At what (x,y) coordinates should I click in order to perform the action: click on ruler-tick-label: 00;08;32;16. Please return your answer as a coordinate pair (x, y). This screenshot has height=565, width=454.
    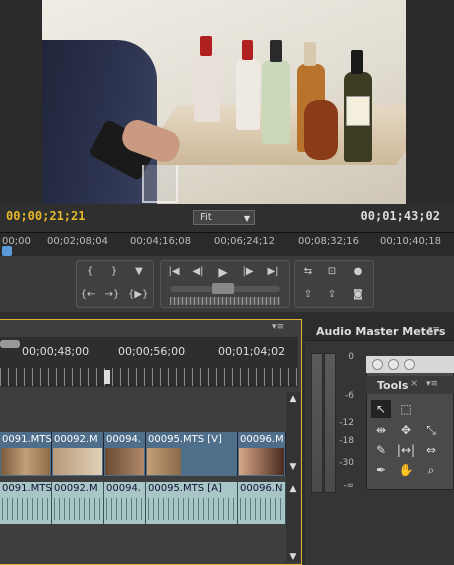
    Looking at the image, I should click on (329, 241).